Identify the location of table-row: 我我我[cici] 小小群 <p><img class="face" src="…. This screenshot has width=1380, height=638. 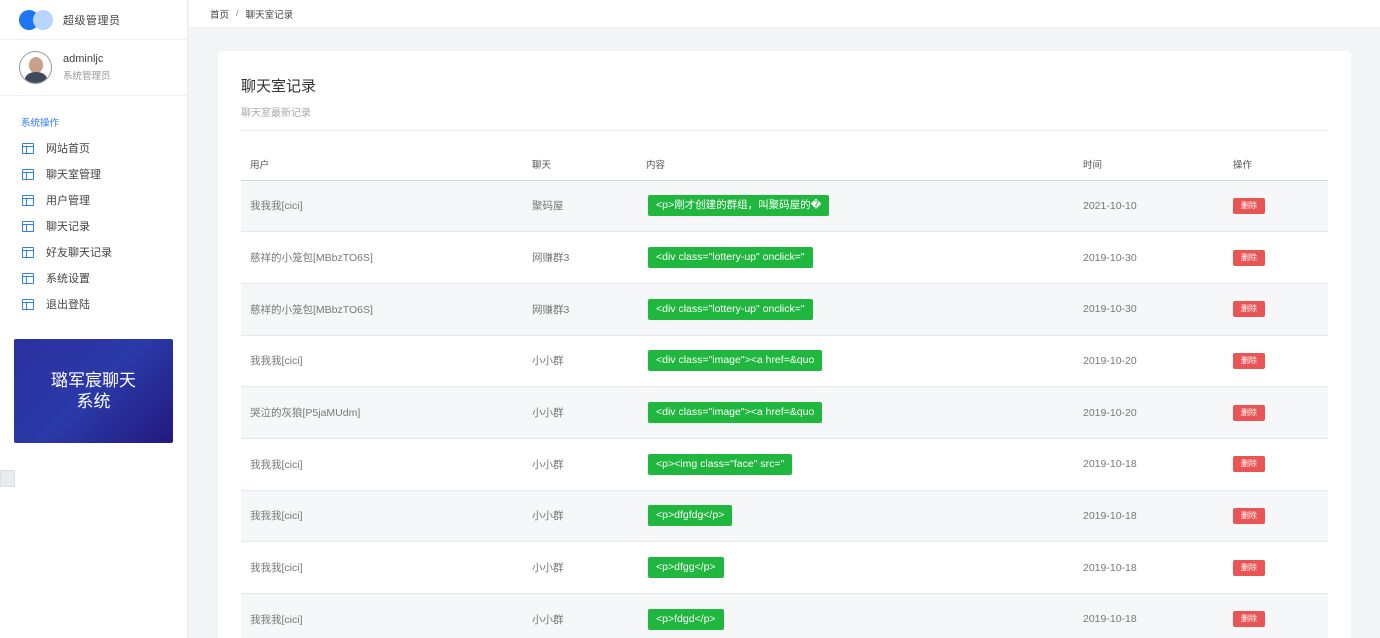
(784, 464).